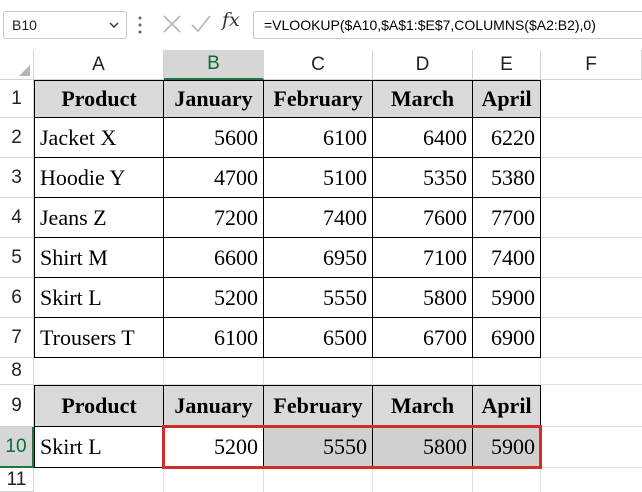 This screenshot has width=642, height=492. I want to click on row-header-11: 11, so click(17, 480).